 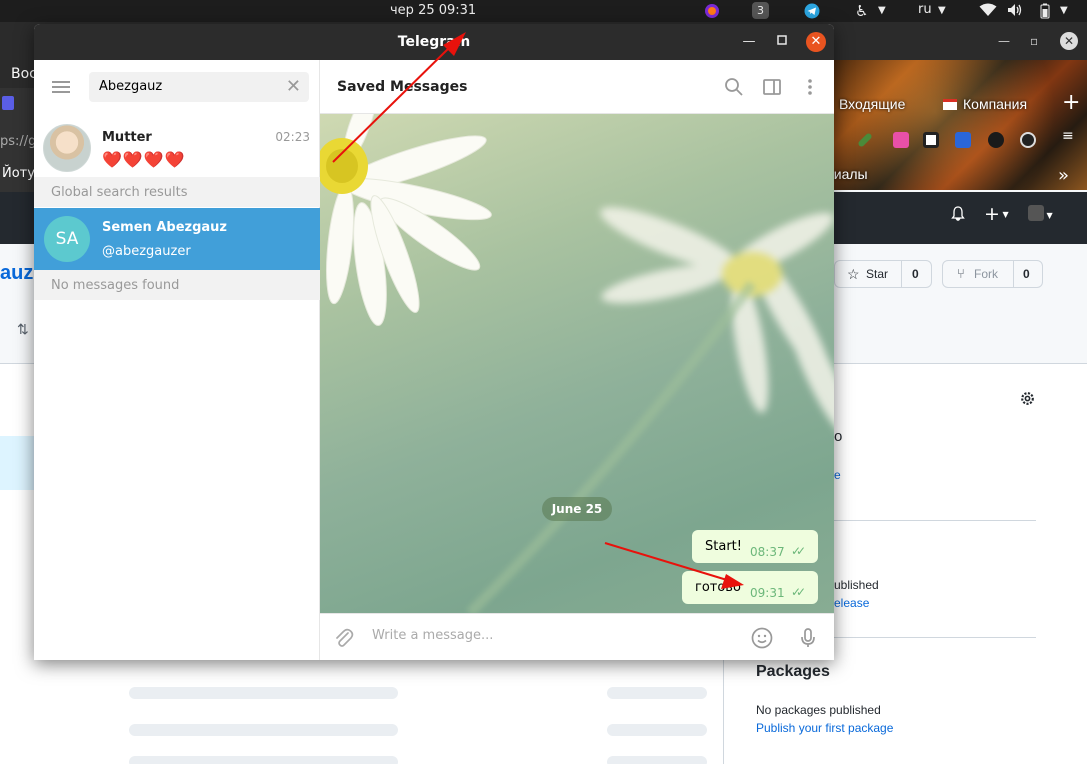 I want to click on fork-button: ⑂ Fork 0, so click(x=992, y=274).